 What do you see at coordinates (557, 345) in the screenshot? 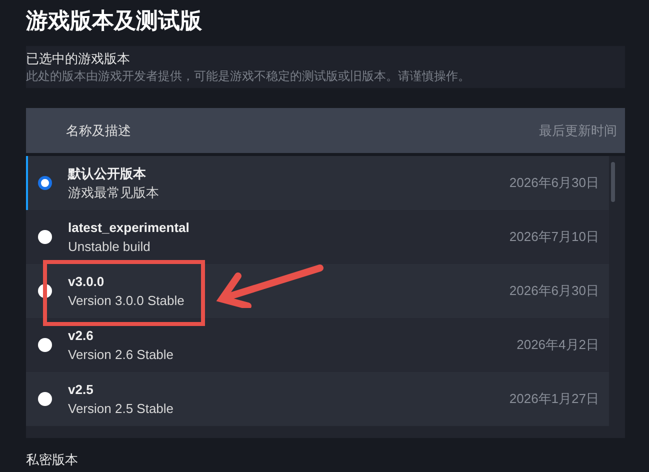
I see `update-date: 2026年4月2日` at bounding box center [557, 345].